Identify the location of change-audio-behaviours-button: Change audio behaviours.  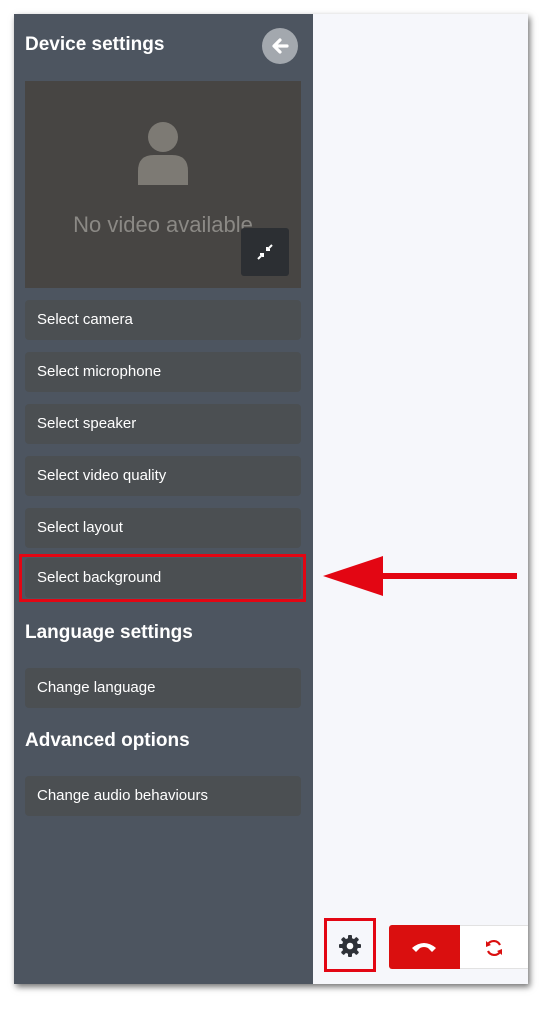
(163, 796).